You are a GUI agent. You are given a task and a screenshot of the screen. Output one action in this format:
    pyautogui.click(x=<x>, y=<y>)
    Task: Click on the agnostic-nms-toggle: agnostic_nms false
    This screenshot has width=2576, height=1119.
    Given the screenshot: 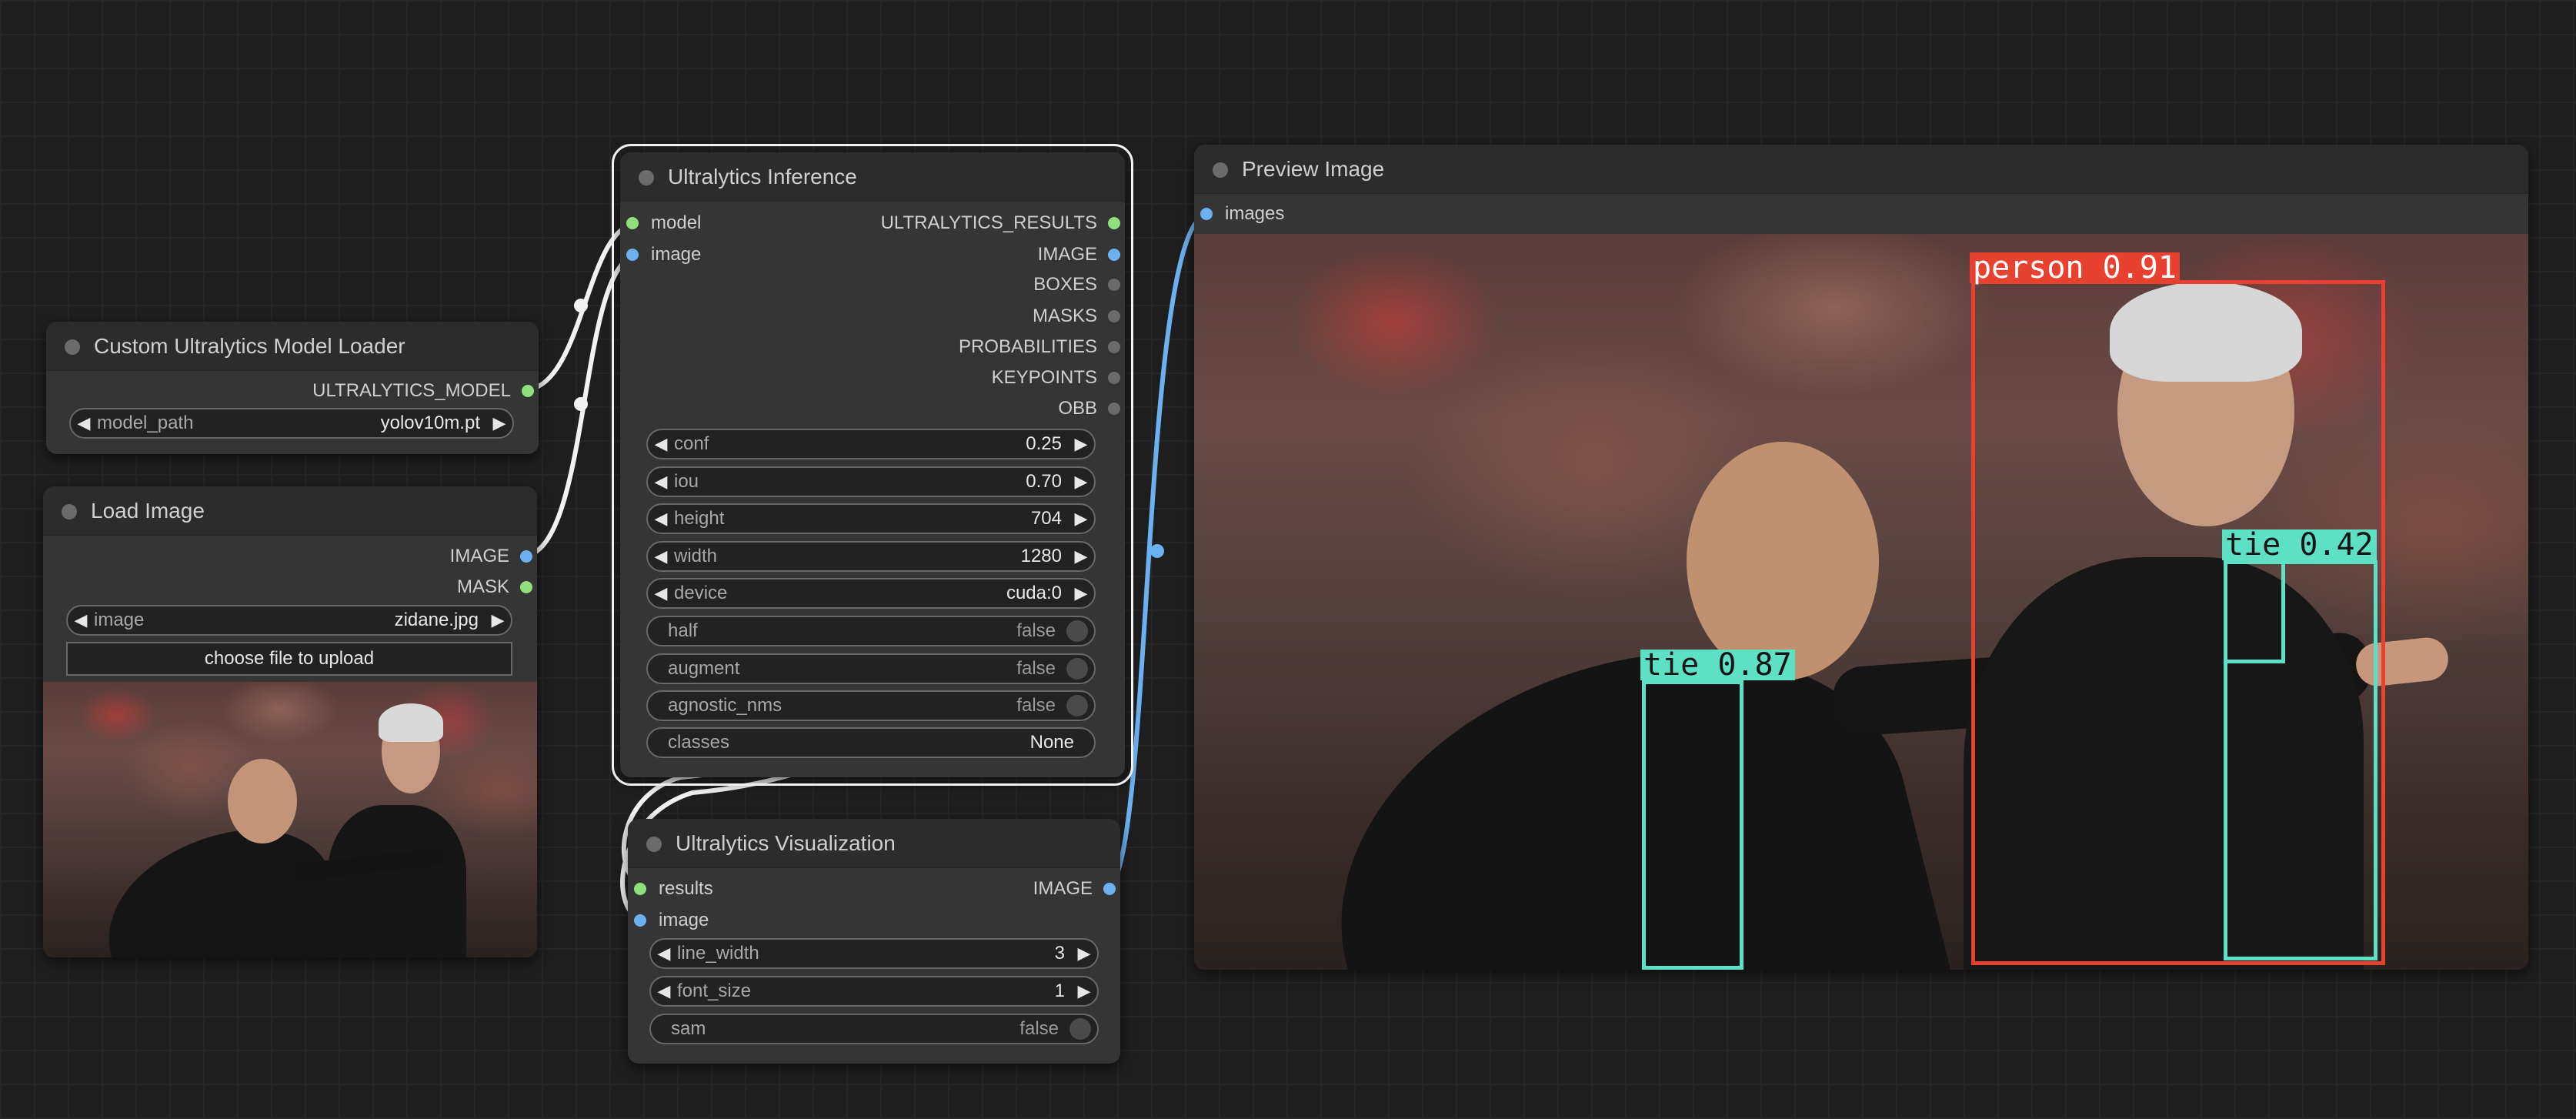 What is the action you would take?
    pyautogui.click(x=871, y=705)
    